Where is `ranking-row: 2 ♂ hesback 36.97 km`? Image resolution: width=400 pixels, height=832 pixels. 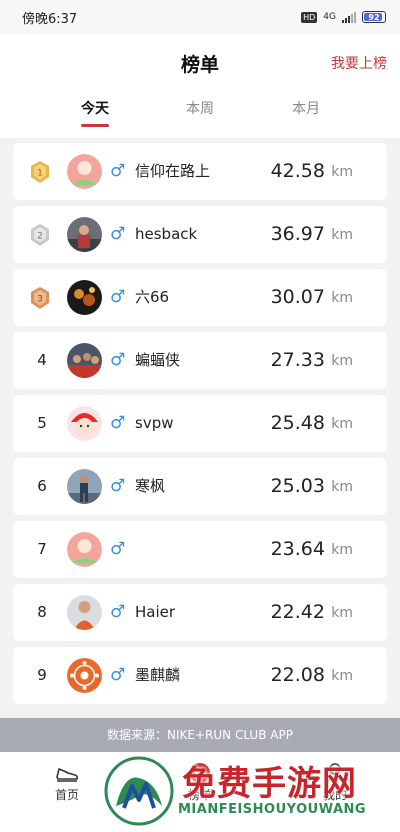 ranking-row: 2 ♂ hesback 36.97 km is located at coordinates (200, 234).